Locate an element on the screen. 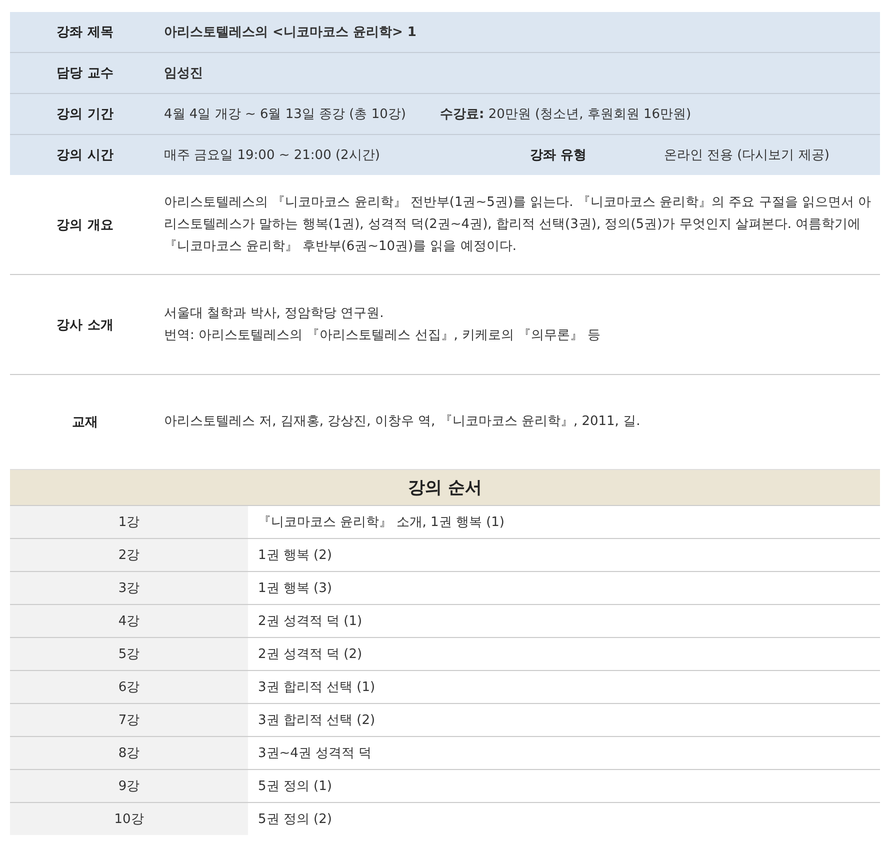 The image size is (891, 844). row-value: 4월 4일 개강 ~ 6월 13일 종강 (총 10강) is located at coordinates (285, 114).